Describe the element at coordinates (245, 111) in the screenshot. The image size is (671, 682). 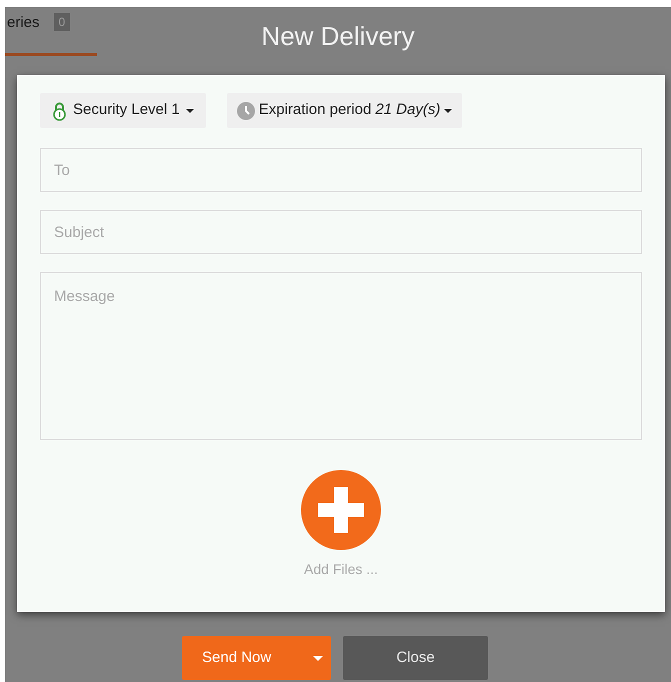
I see `clock-icon` at that location.